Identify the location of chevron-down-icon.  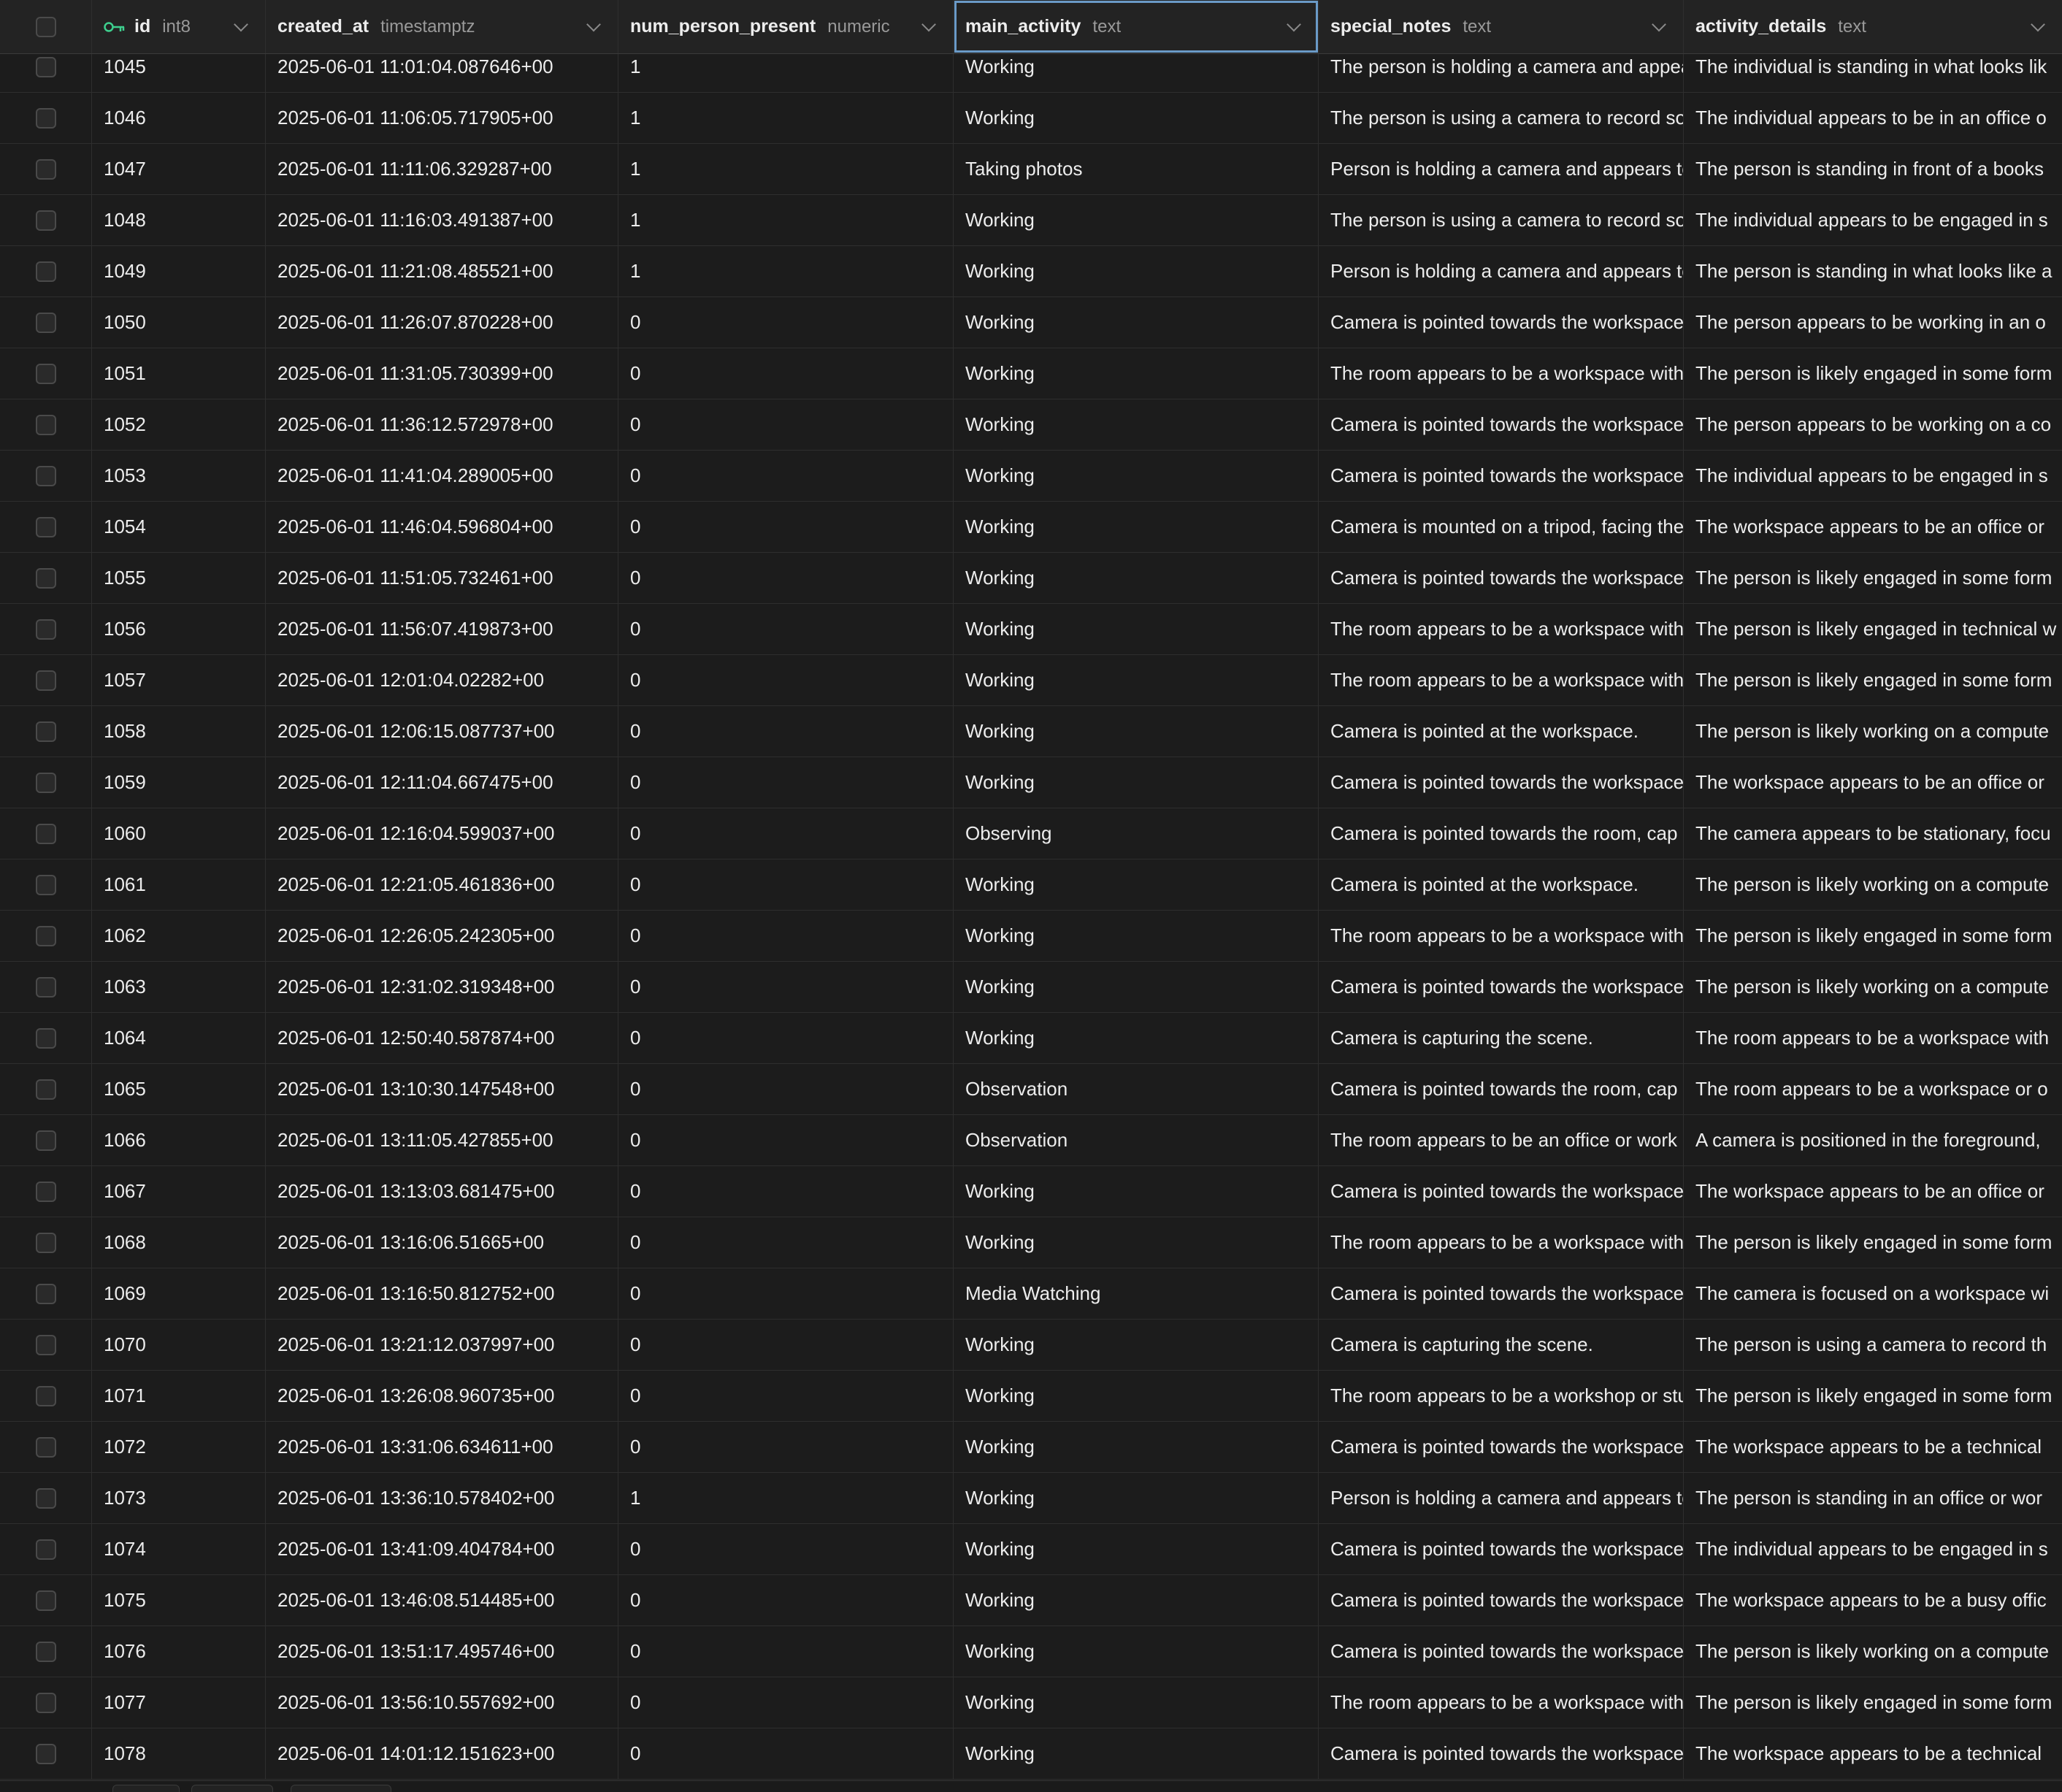
(1294, 24).